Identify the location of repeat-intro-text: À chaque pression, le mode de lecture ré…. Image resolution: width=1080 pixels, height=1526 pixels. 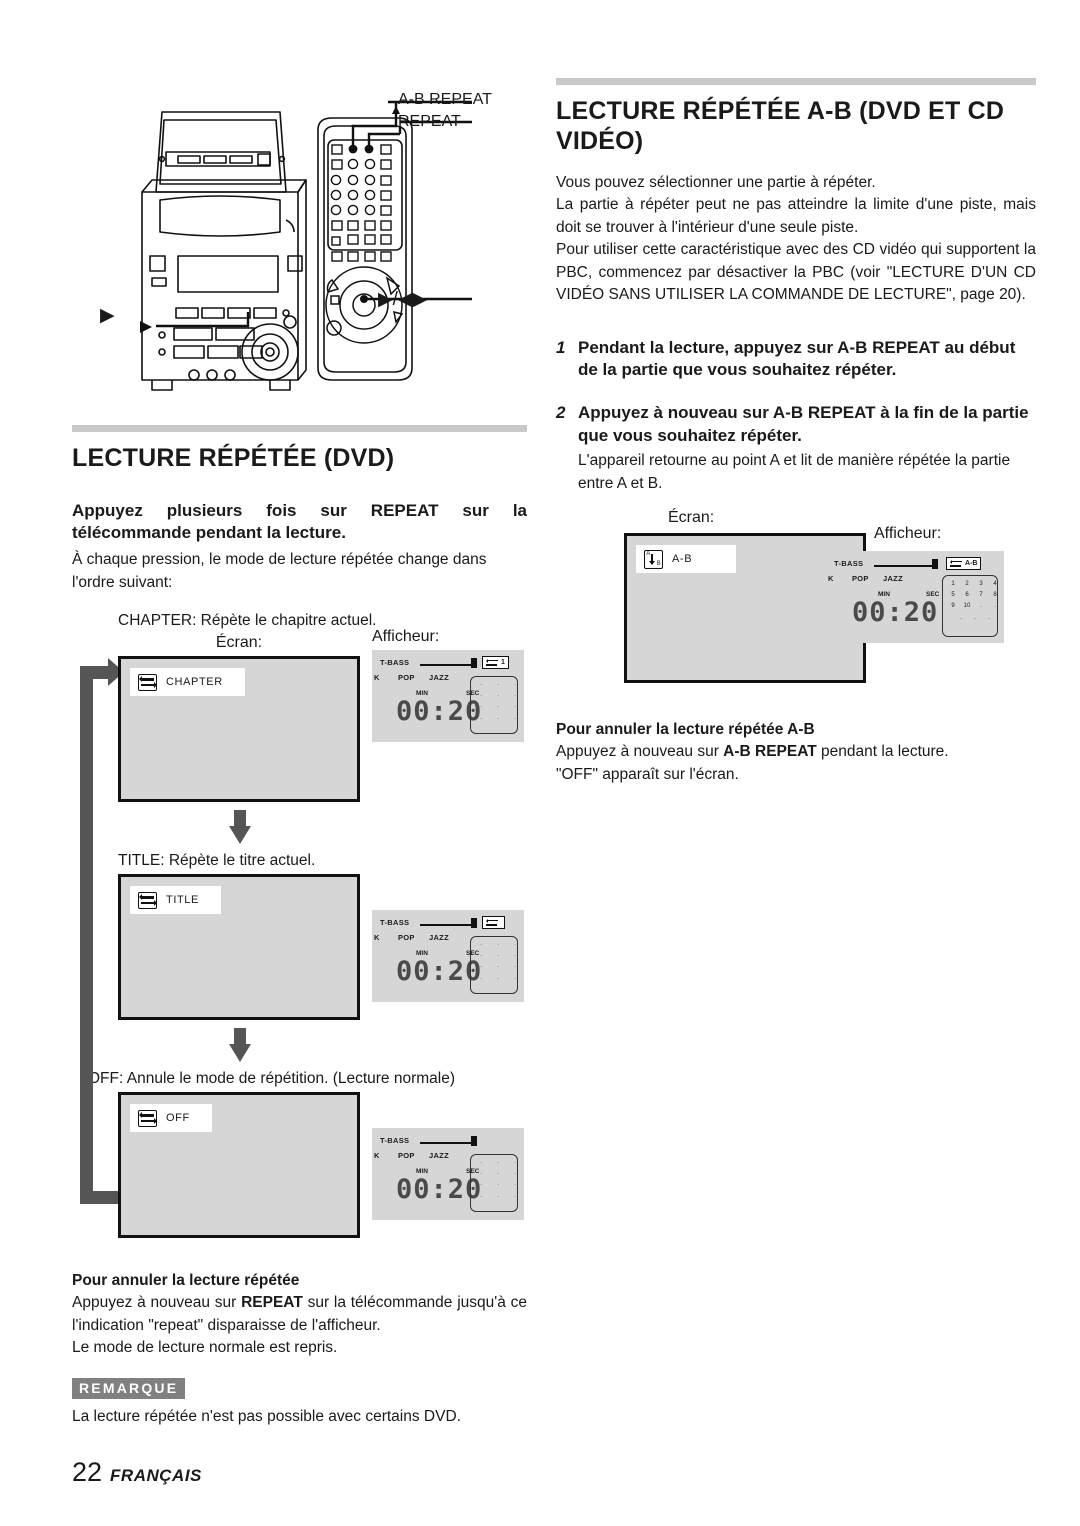
(279, 571).